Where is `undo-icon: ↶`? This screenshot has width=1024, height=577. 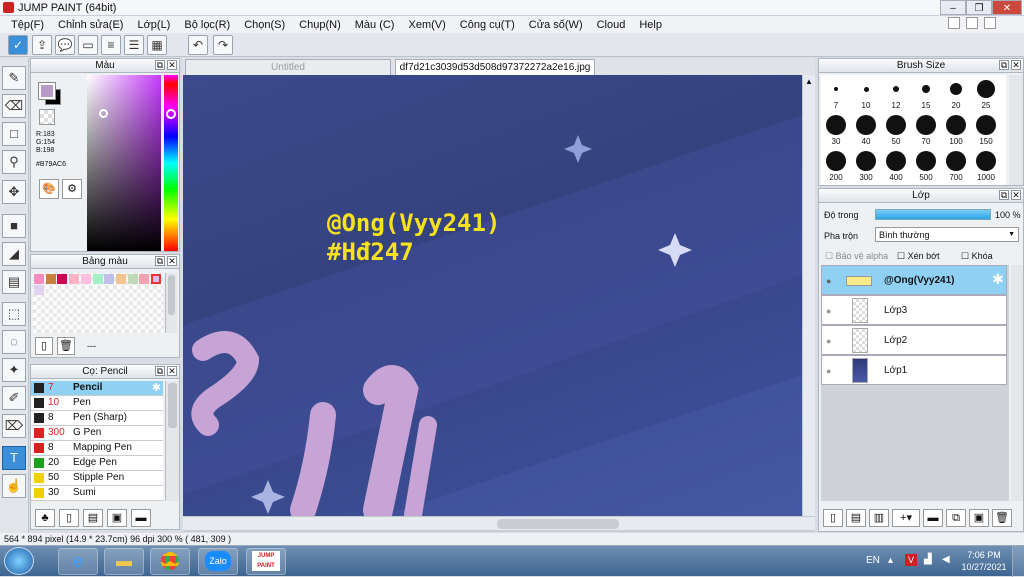 undo-icon: ↶ is located at coordinates (198, 45).